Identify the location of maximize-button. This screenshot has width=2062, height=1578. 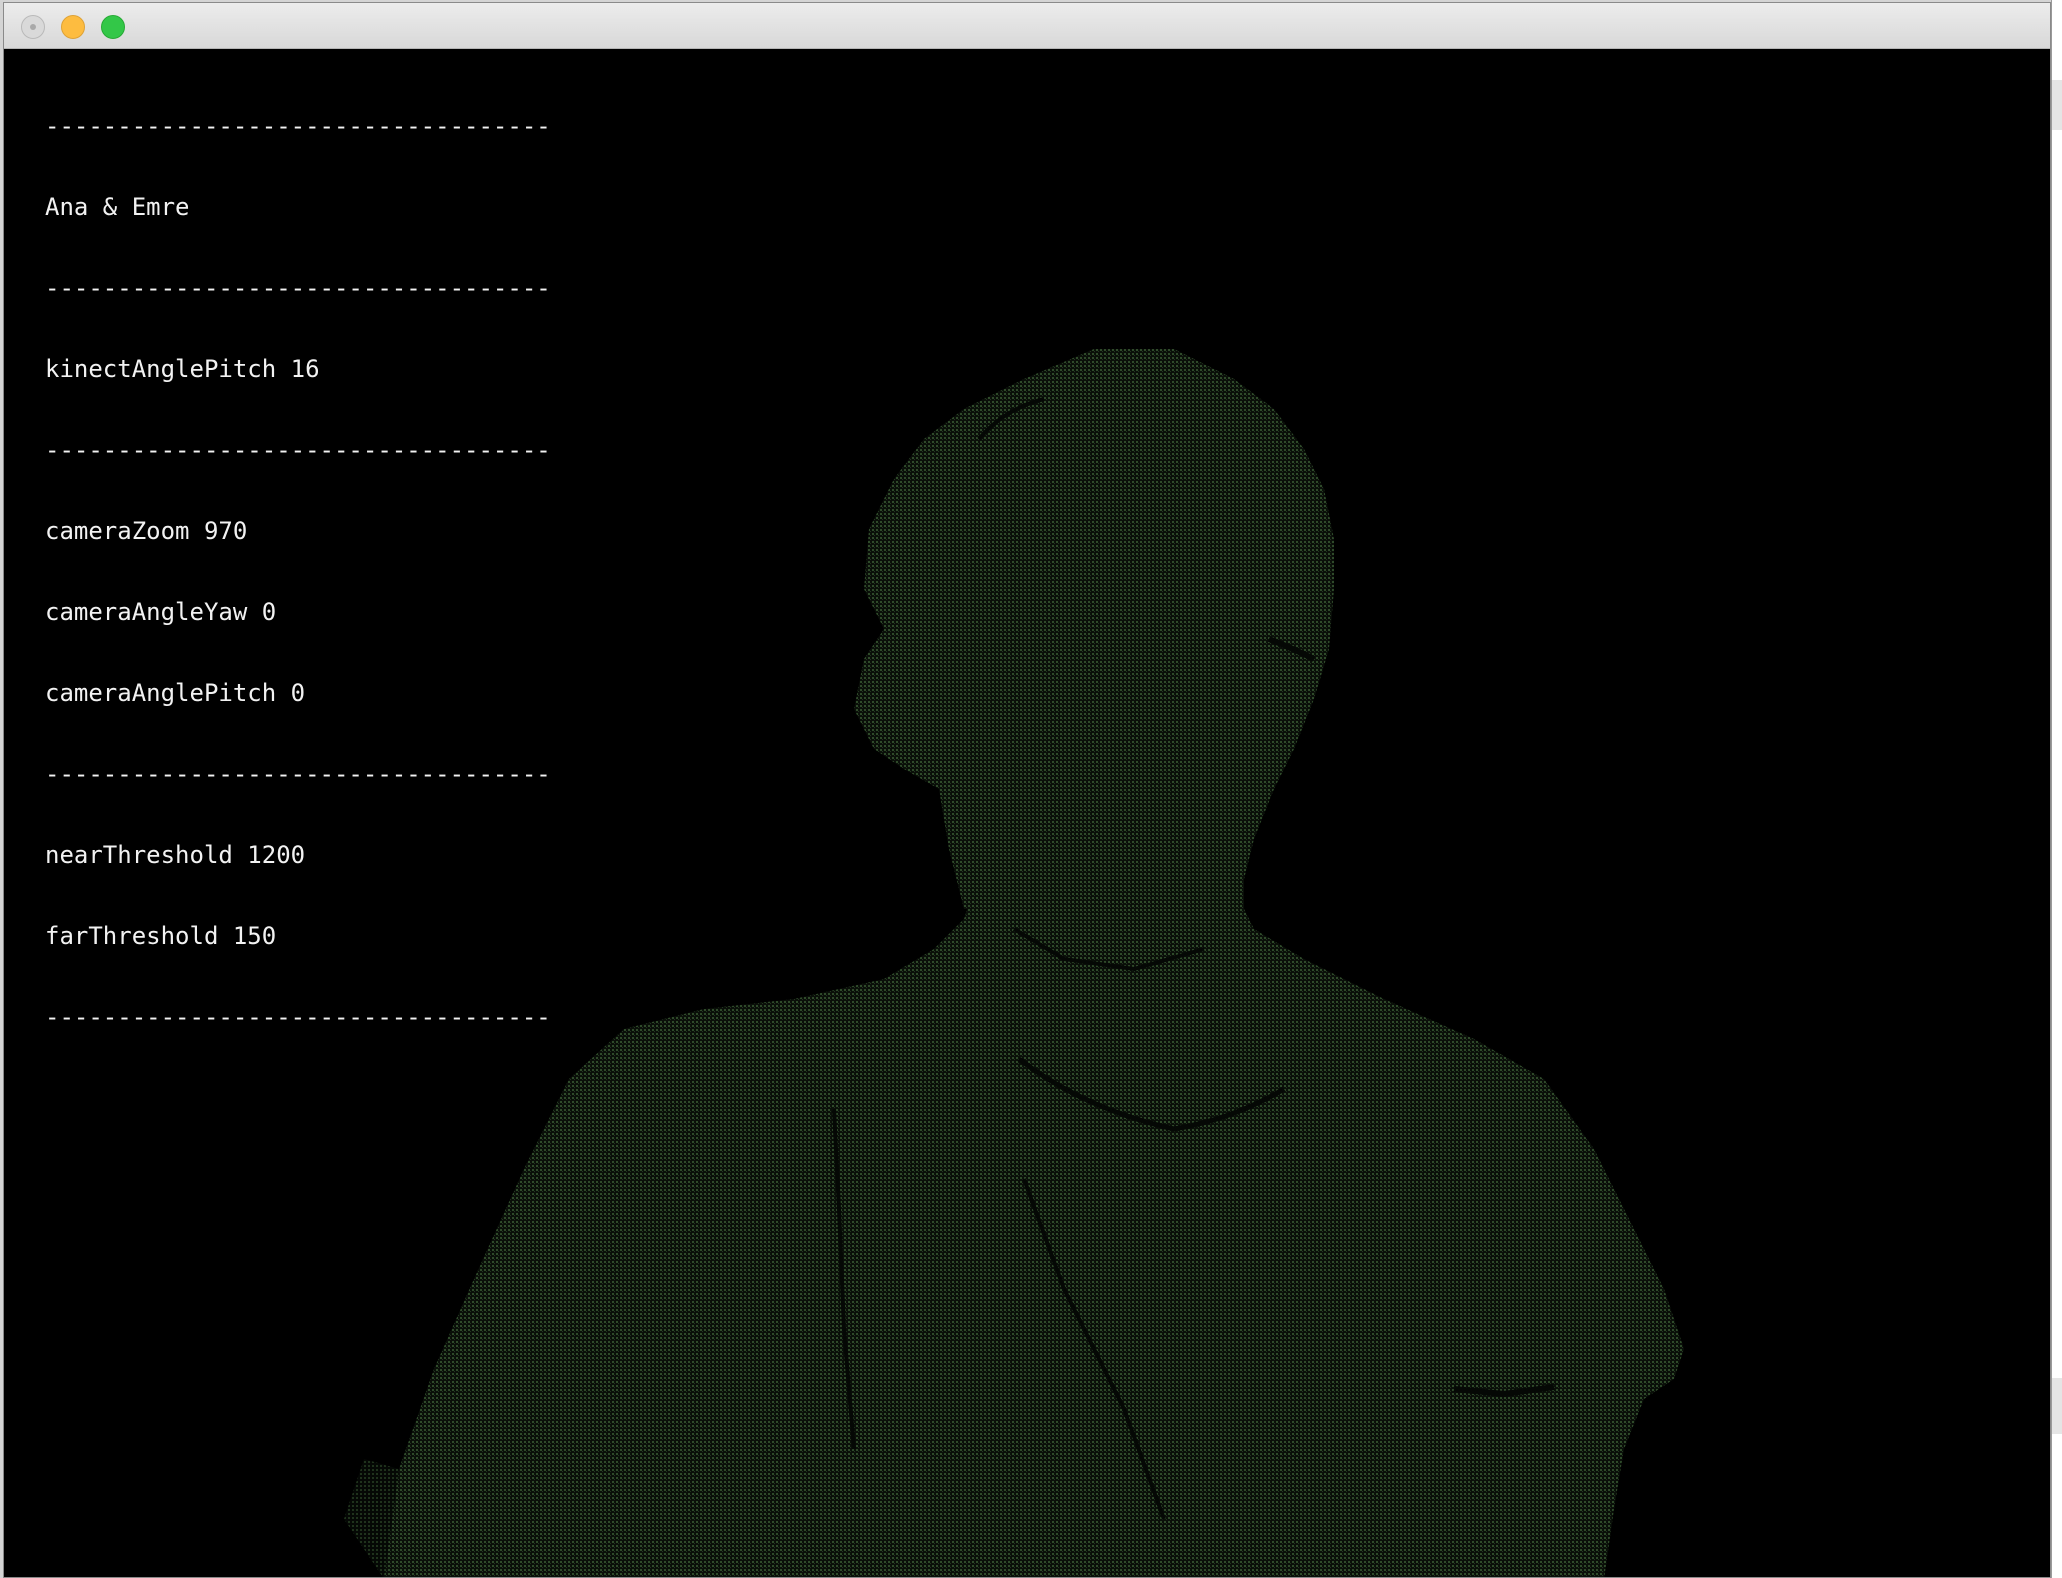
(113, 27).